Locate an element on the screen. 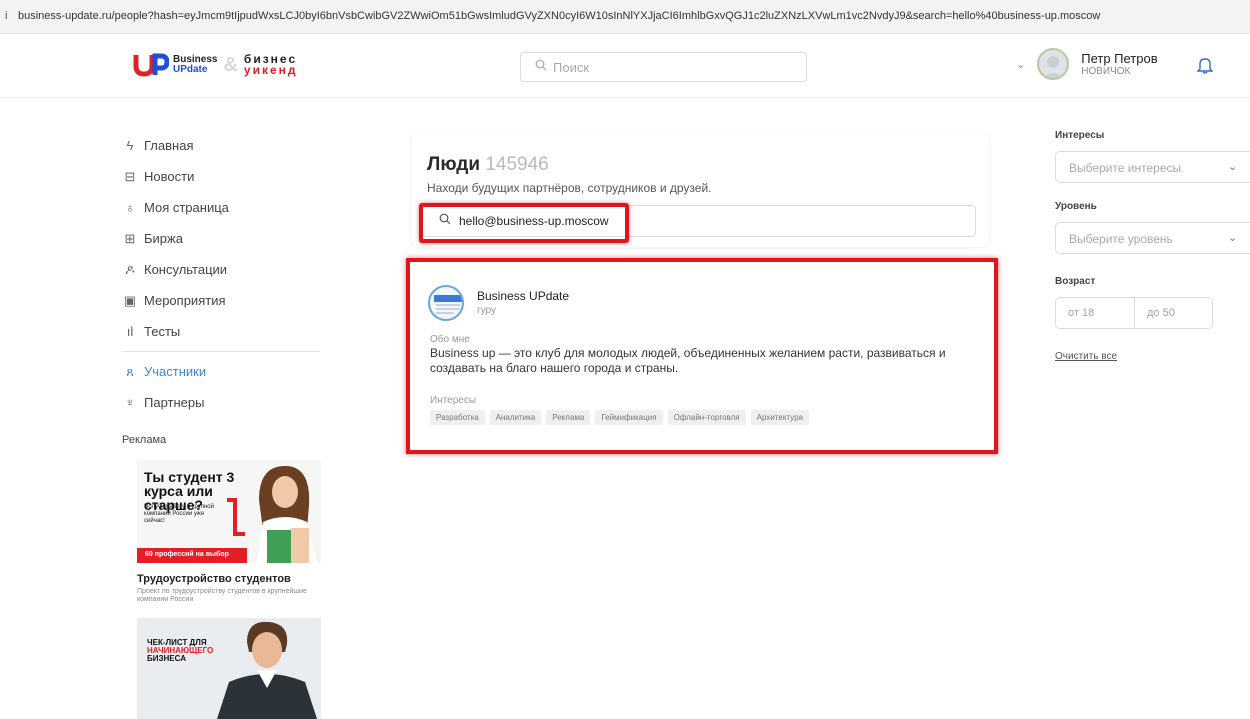 Image resolution: width=1250 pixels, height=719 pixels. logo-line2: UPdate is located at coordinates (190, 69).